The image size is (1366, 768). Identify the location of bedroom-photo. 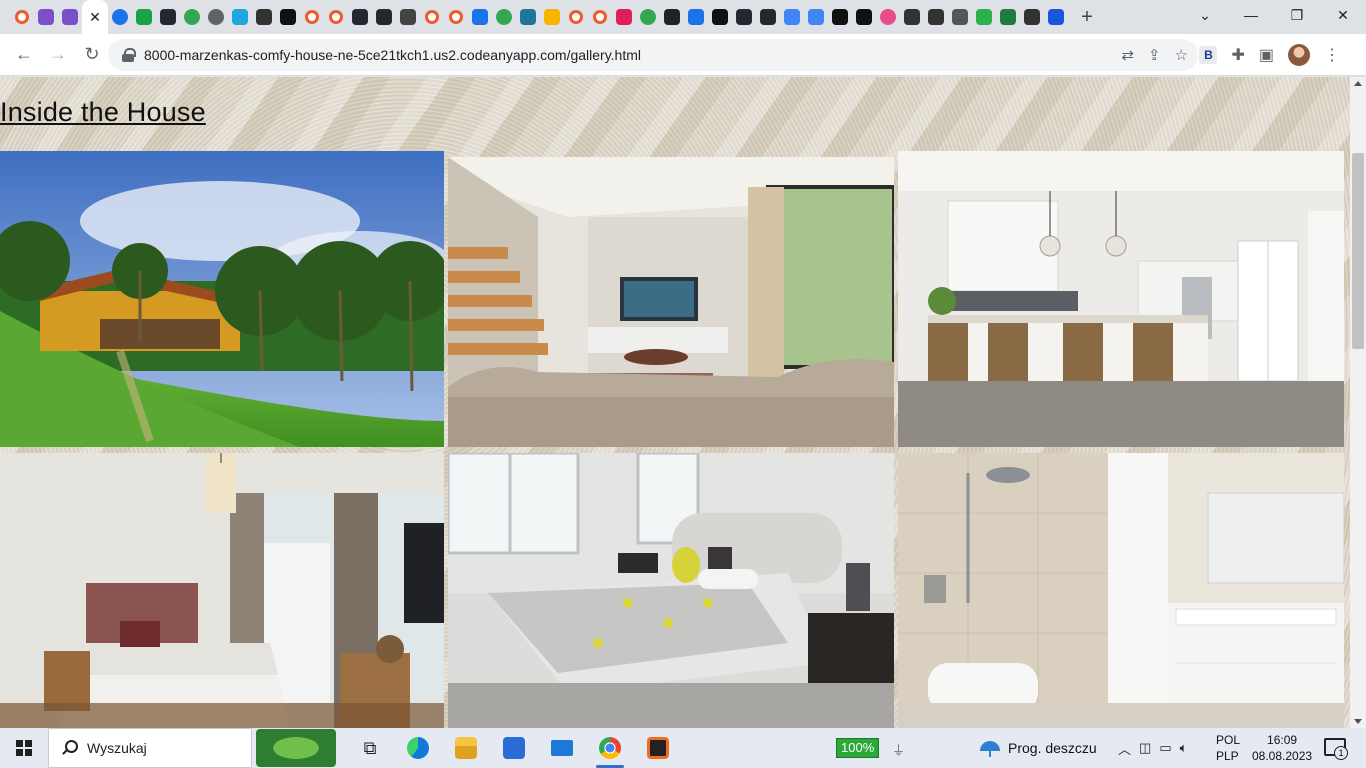
(222, 590).